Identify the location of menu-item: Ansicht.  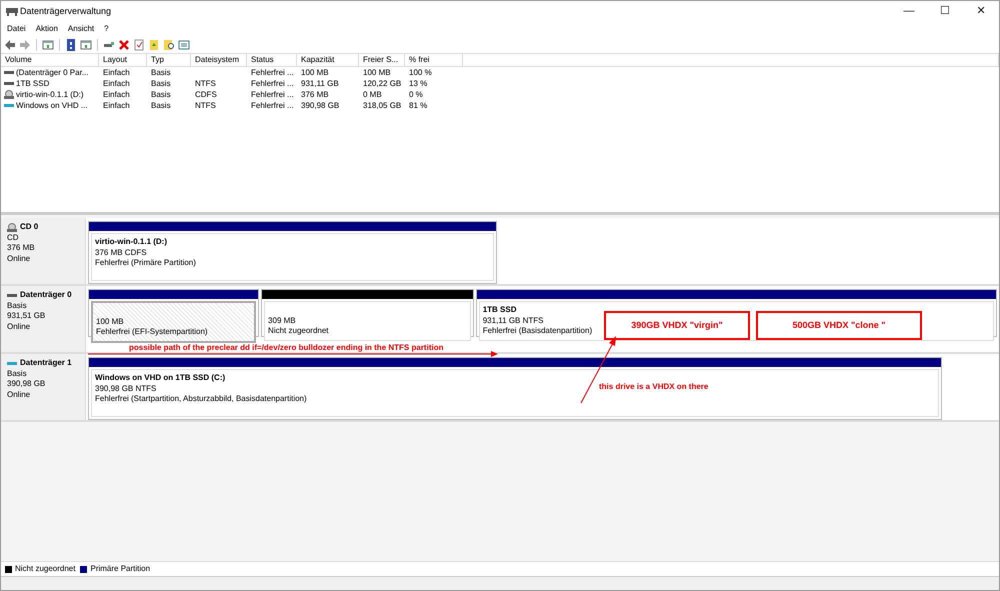
(81, 29).